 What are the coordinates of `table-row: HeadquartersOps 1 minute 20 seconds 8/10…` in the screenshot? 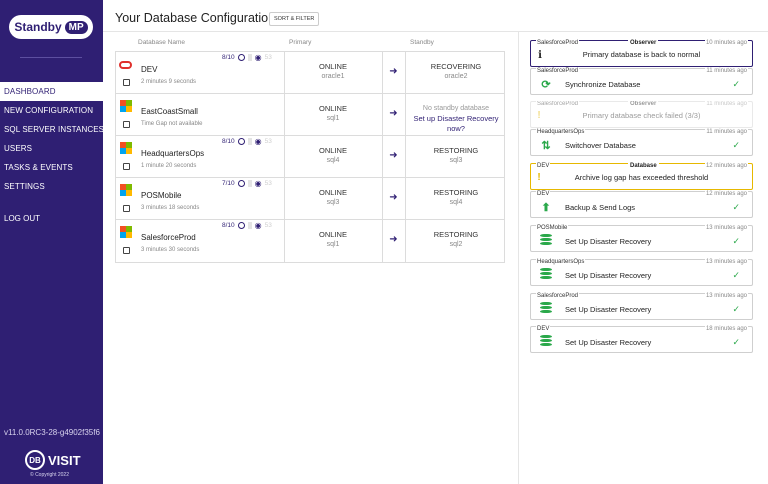 It's located at (310, 157).